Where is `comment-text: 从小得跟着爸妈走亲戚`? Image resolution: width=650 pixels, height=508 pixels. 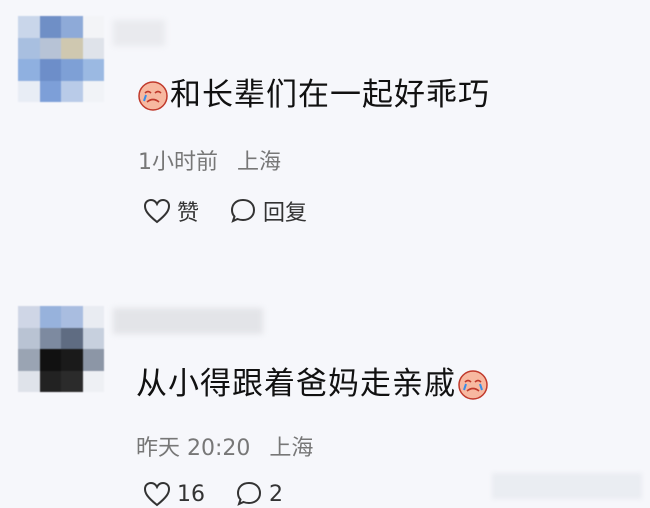 comment-text: 从小得跟着爸妈走亲戚 is located at coordinates (313, 384).